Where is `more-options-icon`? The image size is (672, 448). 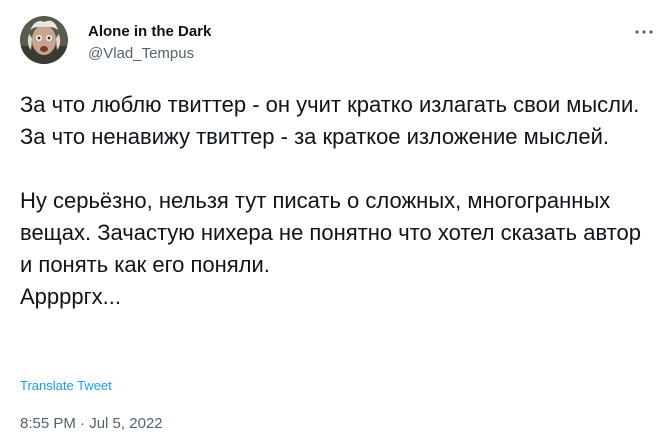
more-options-icon is located at coordinates (644, 32).